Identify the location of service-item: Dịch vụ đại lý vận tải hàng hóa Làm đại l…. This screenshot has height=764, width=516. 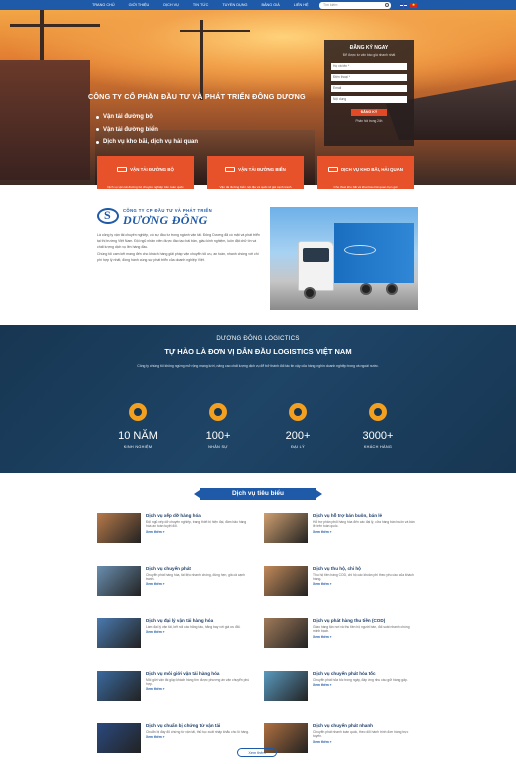
(173, 638).